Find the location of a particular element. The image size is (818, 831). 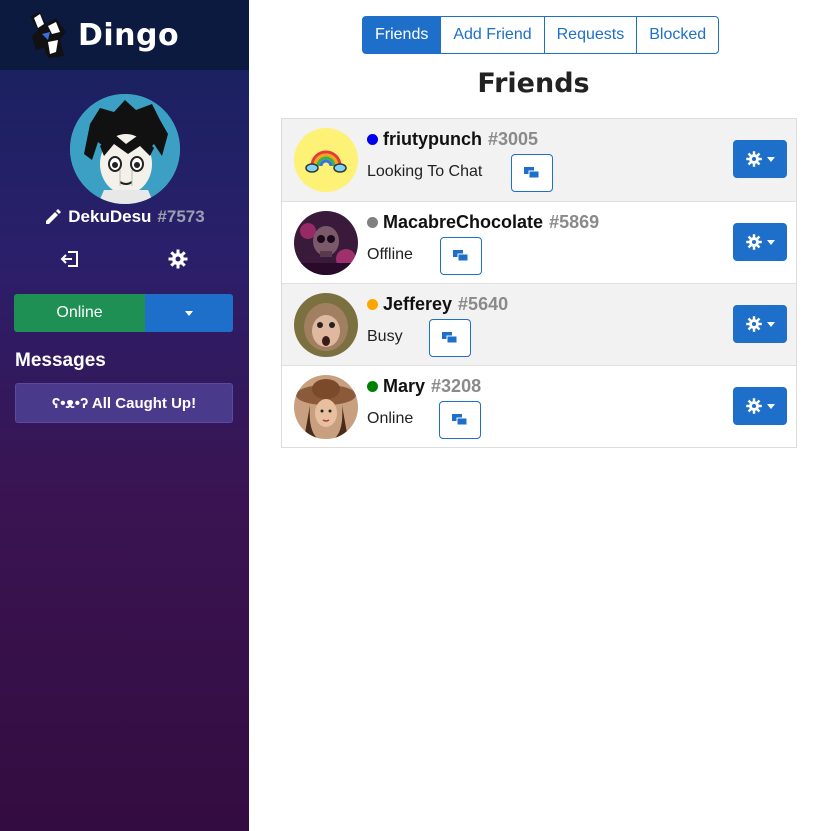

friend-row: Jefferey #5640 Busy is located at coordinates (539, 324).